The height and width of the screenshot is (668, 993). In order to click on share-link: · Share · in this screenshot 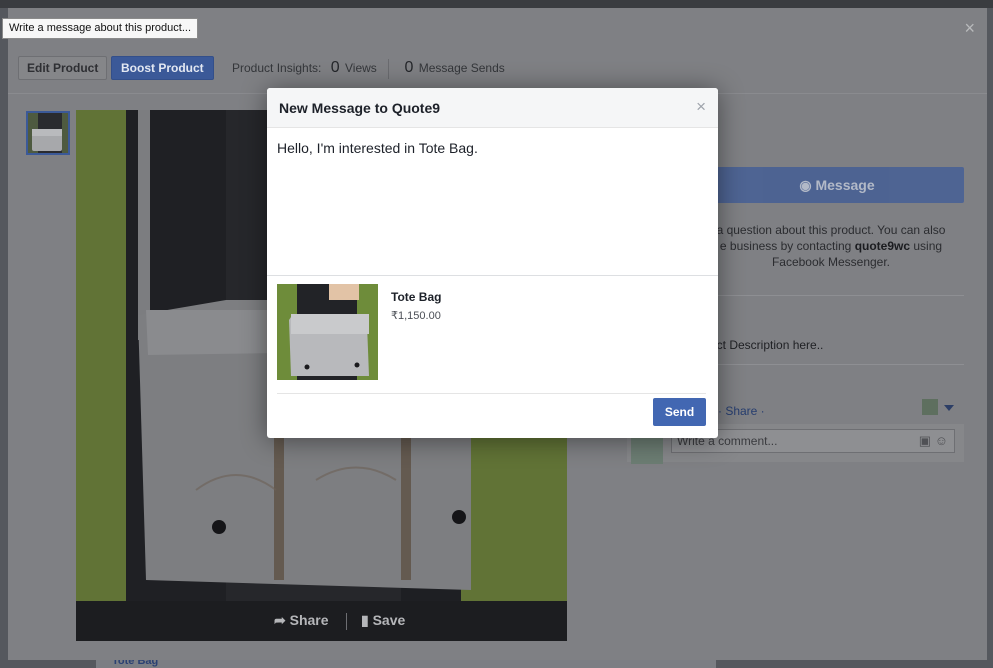, I will do `click(741, 411)`.